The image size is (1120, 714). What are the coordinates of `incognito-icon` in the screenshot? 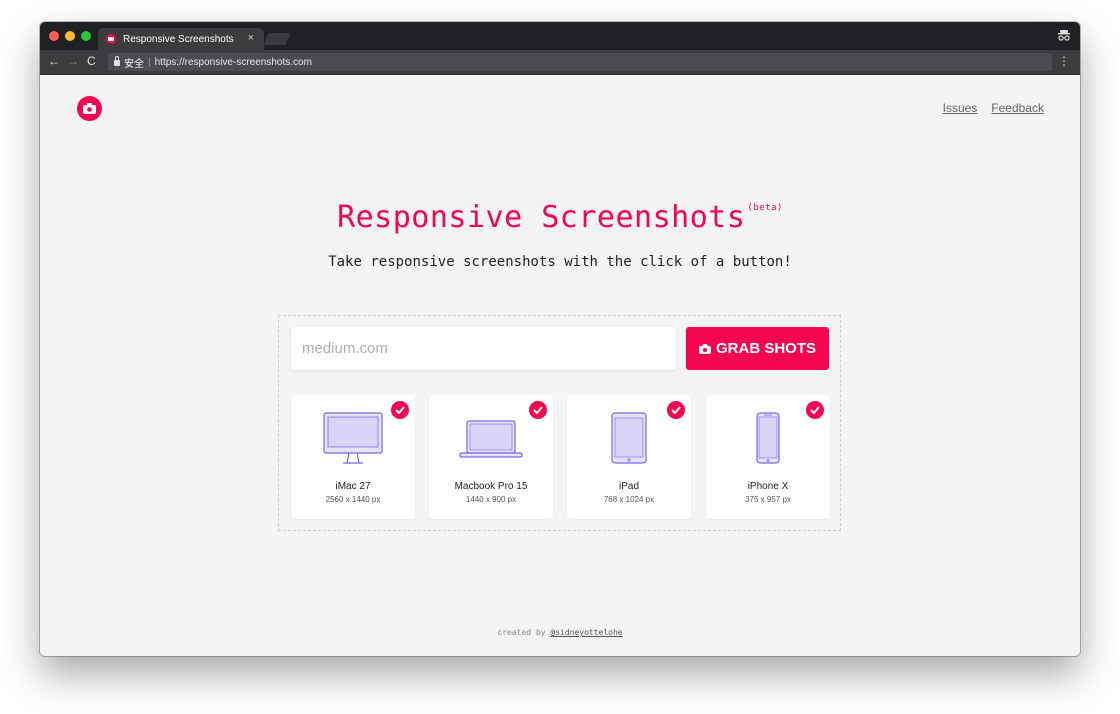 It's located at (1064, 36).